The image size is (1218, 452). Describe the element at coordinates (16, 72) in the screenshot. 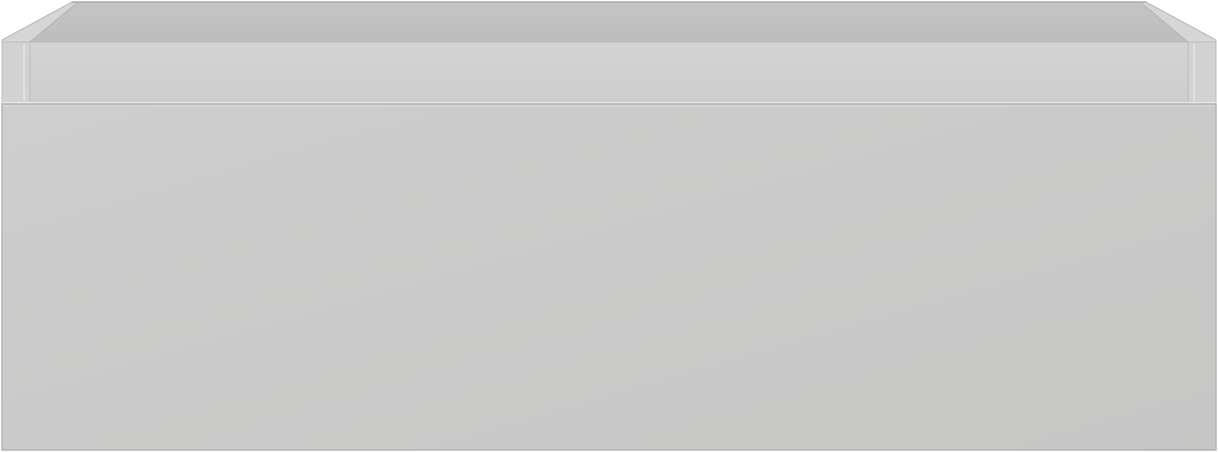

I see `left-corner-post` at that location.